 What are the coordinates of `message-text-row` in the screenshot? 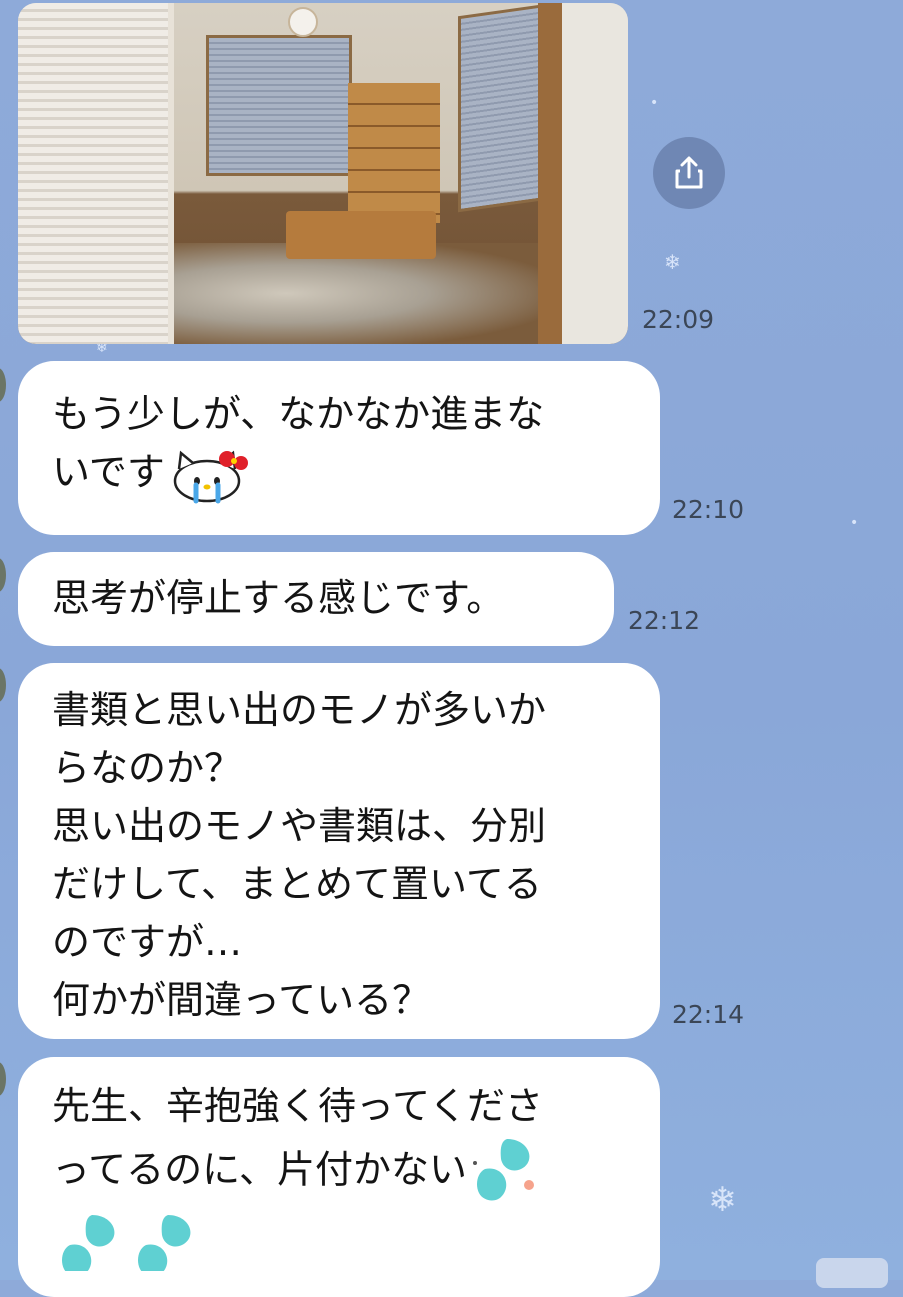 It's located at (339, 1240).